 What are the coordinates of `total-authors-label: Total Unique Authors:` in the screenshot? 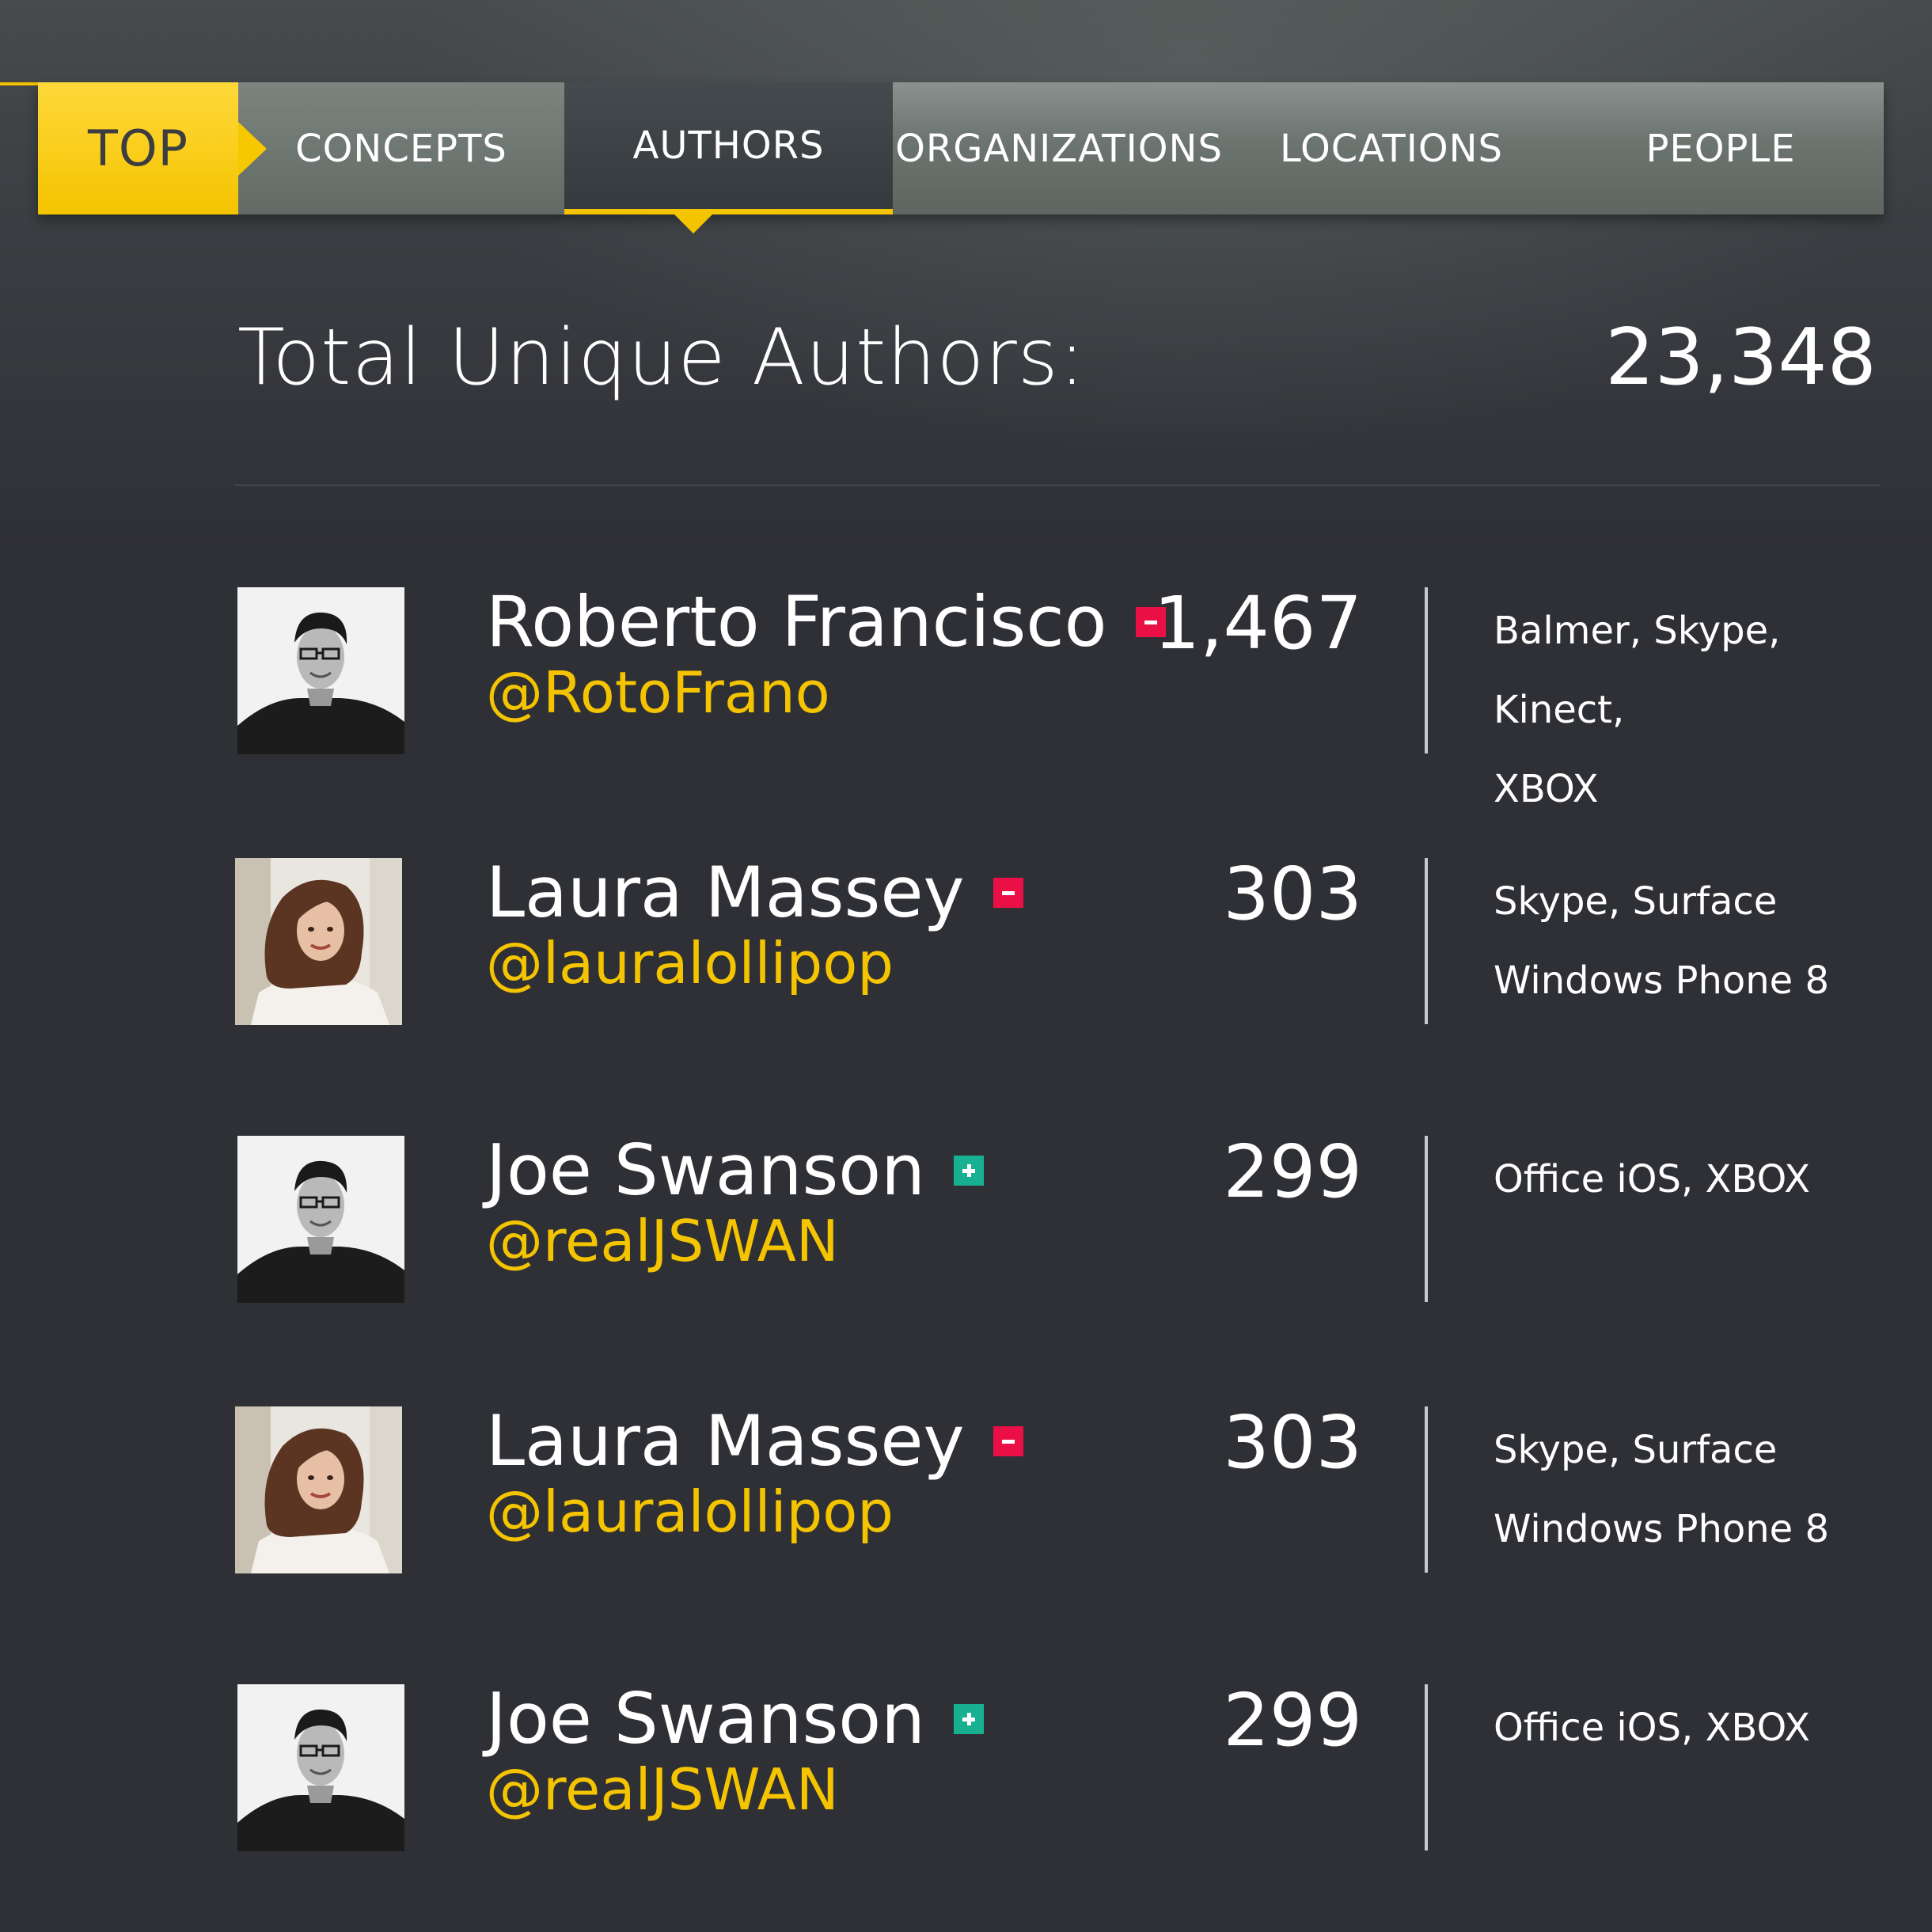 It's located at (661, 358).